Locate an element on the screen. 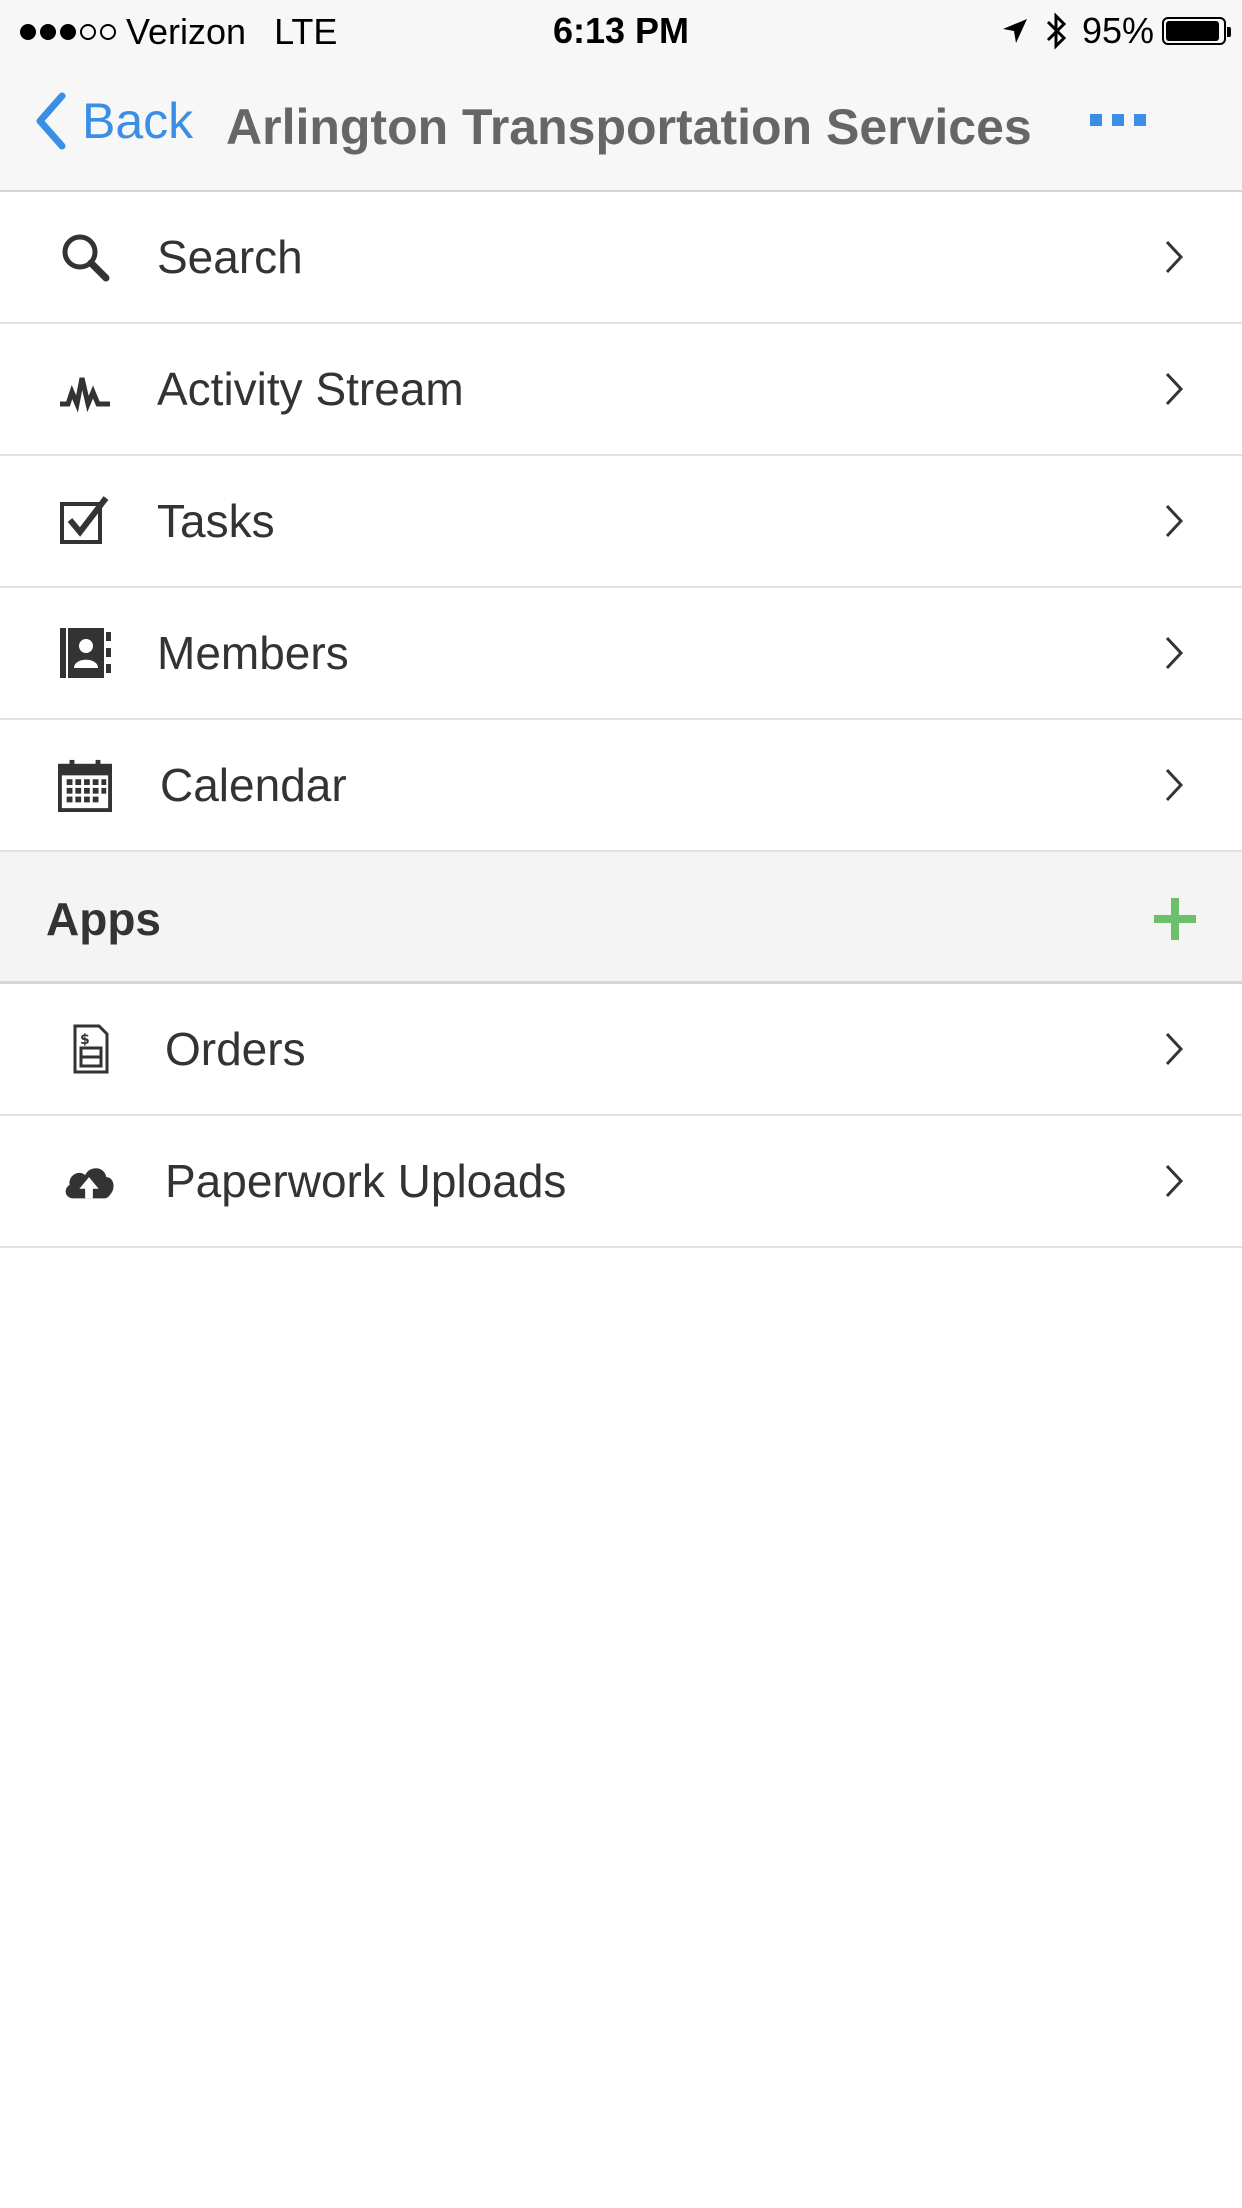 The width and height of the screenshot is (1242, 2208). chevron-left-icon is located at coordinates (51, 121).